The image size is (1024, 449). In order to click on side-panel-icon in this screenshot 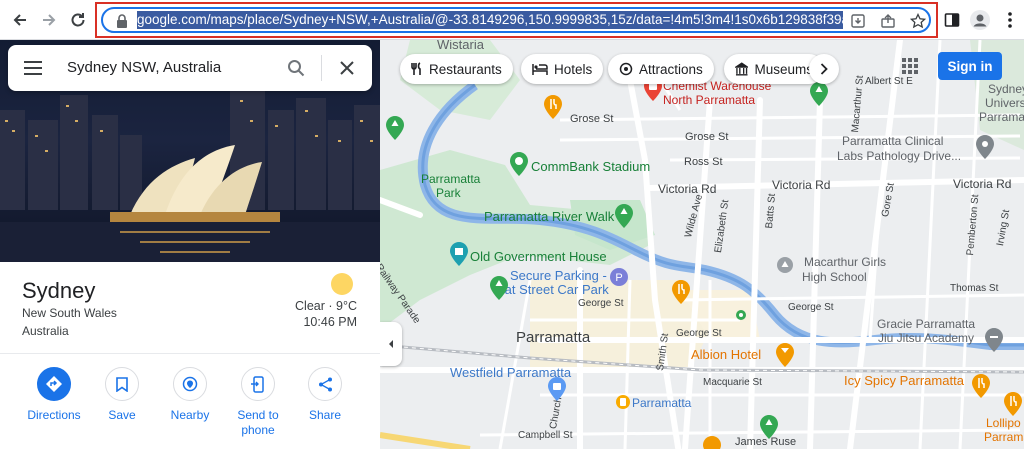, I will do `click(952, 20)`.